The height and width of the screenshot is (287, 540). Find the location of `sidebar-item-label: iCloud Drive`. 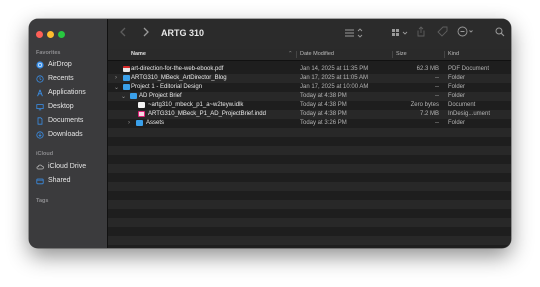

sidebar-item-label: iCloud Drive is located at coordinates (67, 166).